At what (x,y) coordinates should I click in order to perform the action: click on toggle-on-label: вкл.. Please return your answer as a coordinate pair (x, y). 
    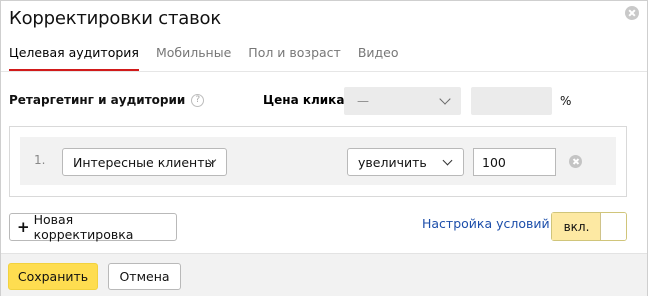
    Looking at the image, I should click on (576, 226).